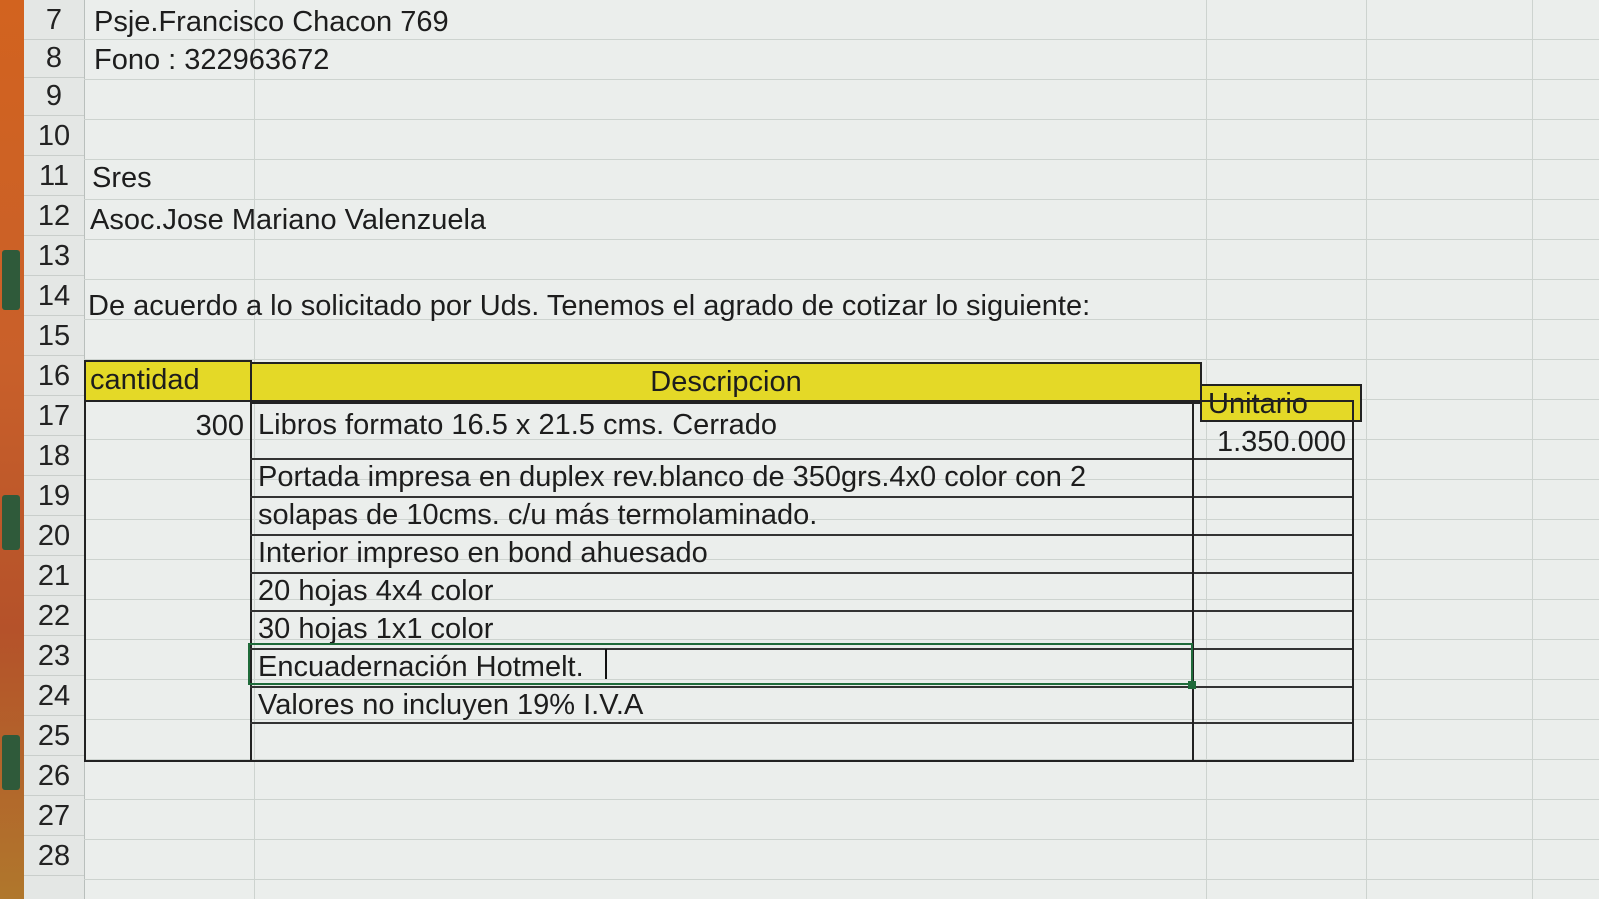 The image size is (1599, 899). I want to click on row-header: 14, so click(54, 296).